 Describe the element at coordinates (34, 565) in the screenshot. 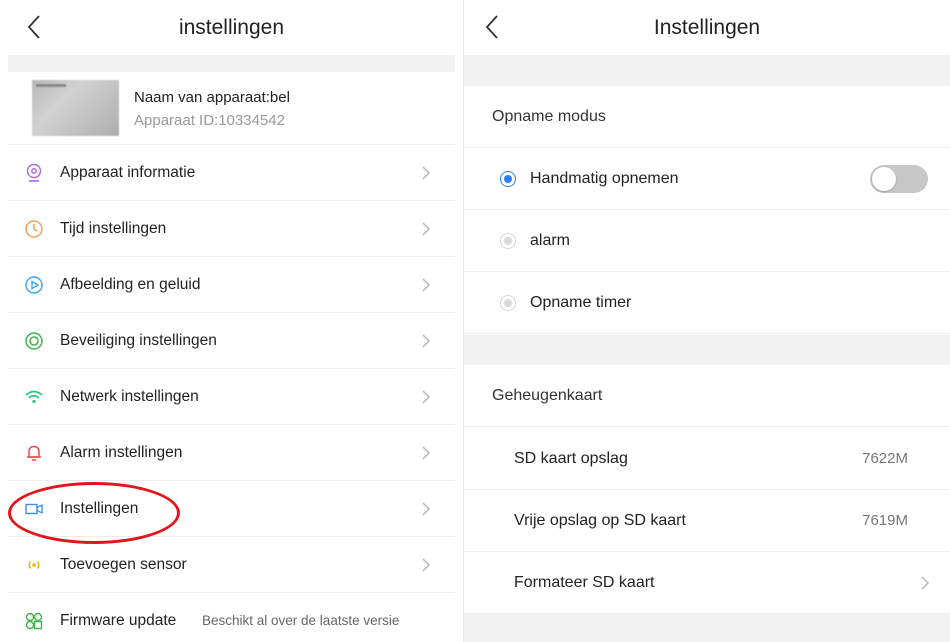

I see `sensor-icon` at that location.